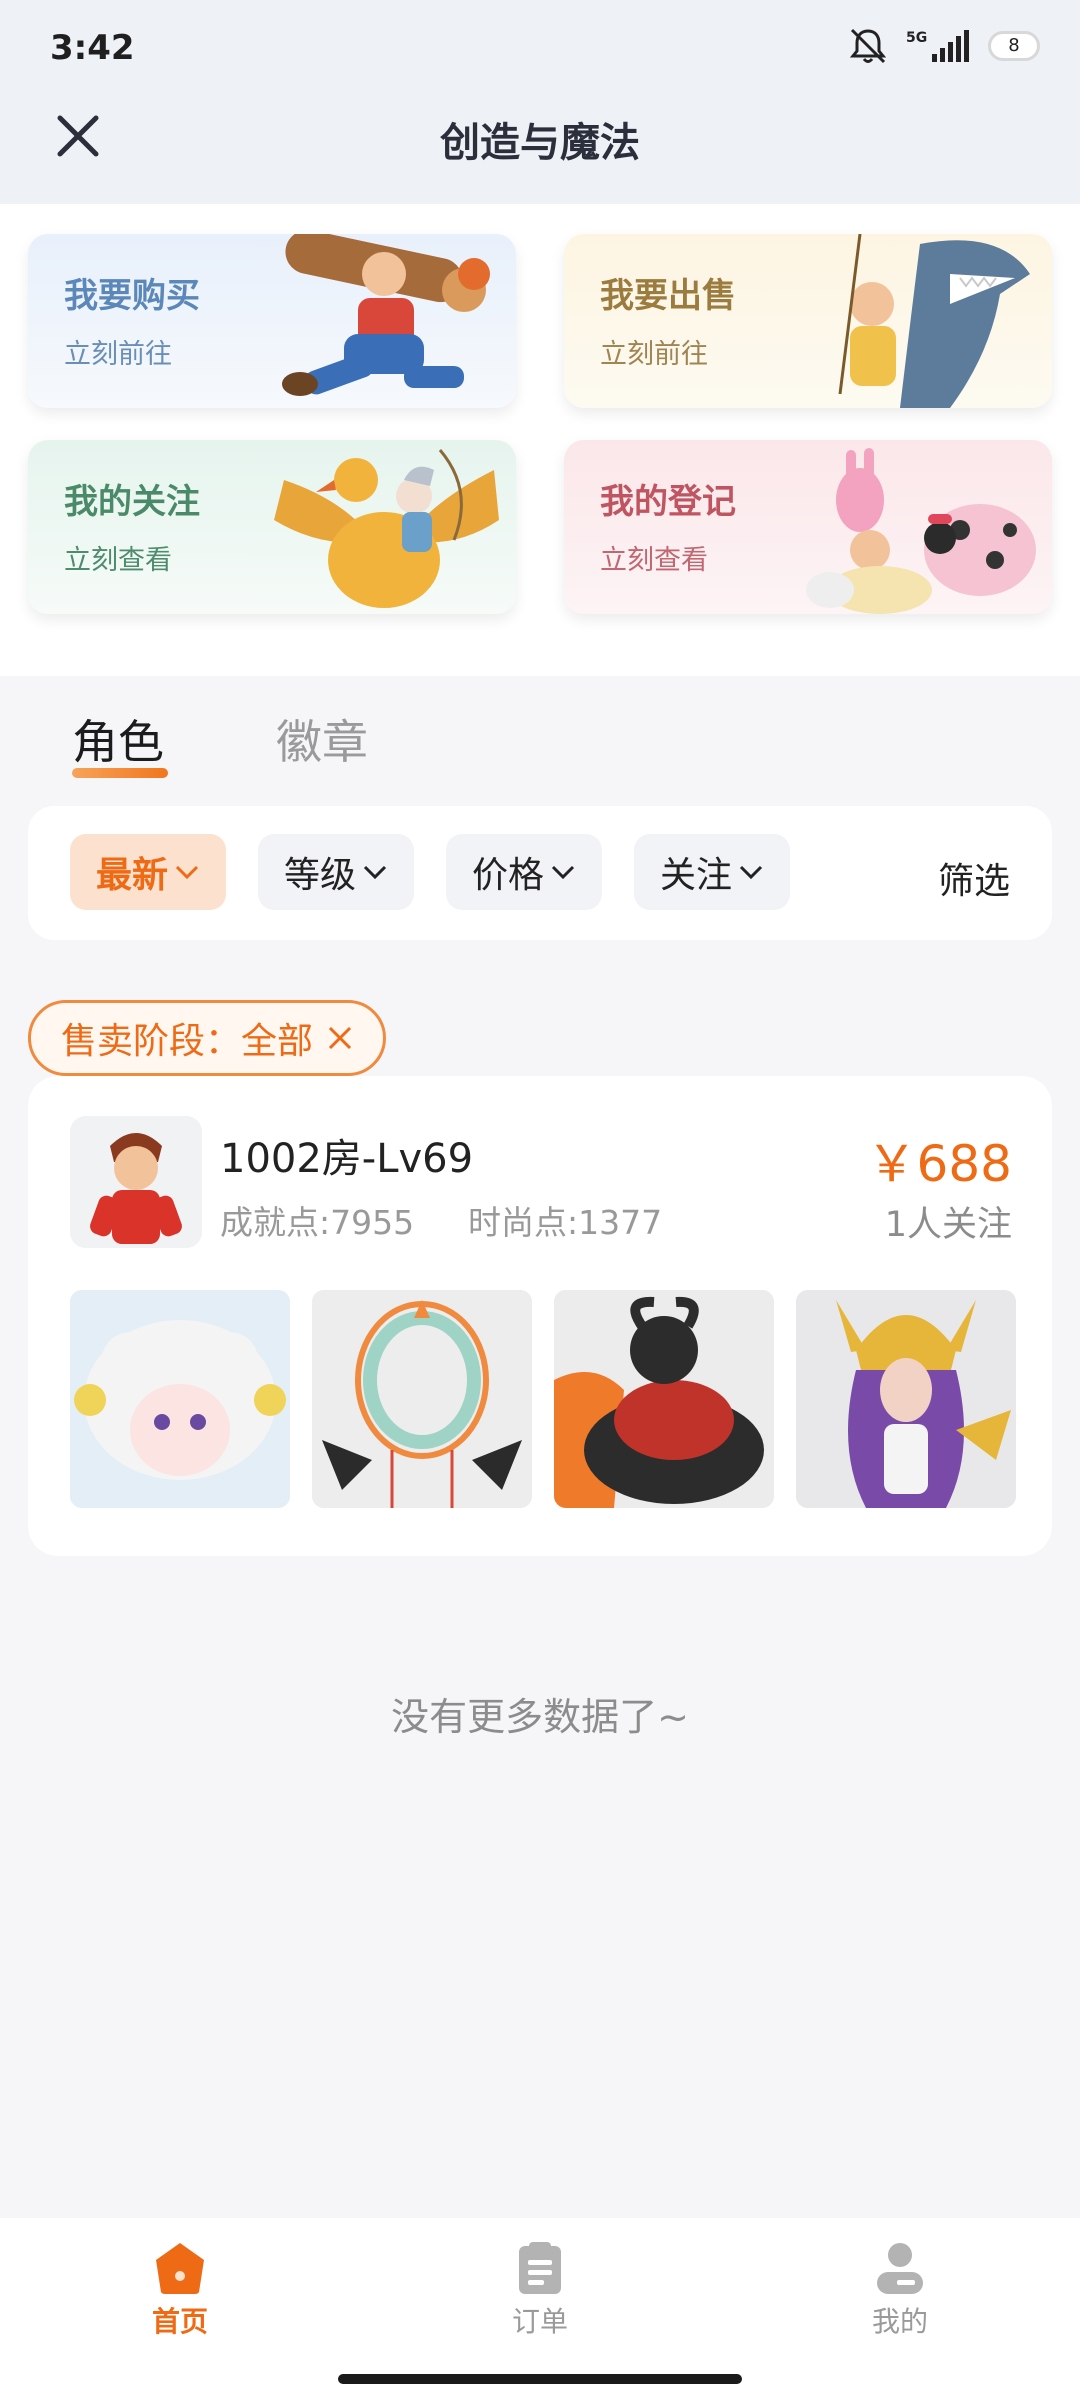  I want to click on character-avatar-image, so click(136, 1182).